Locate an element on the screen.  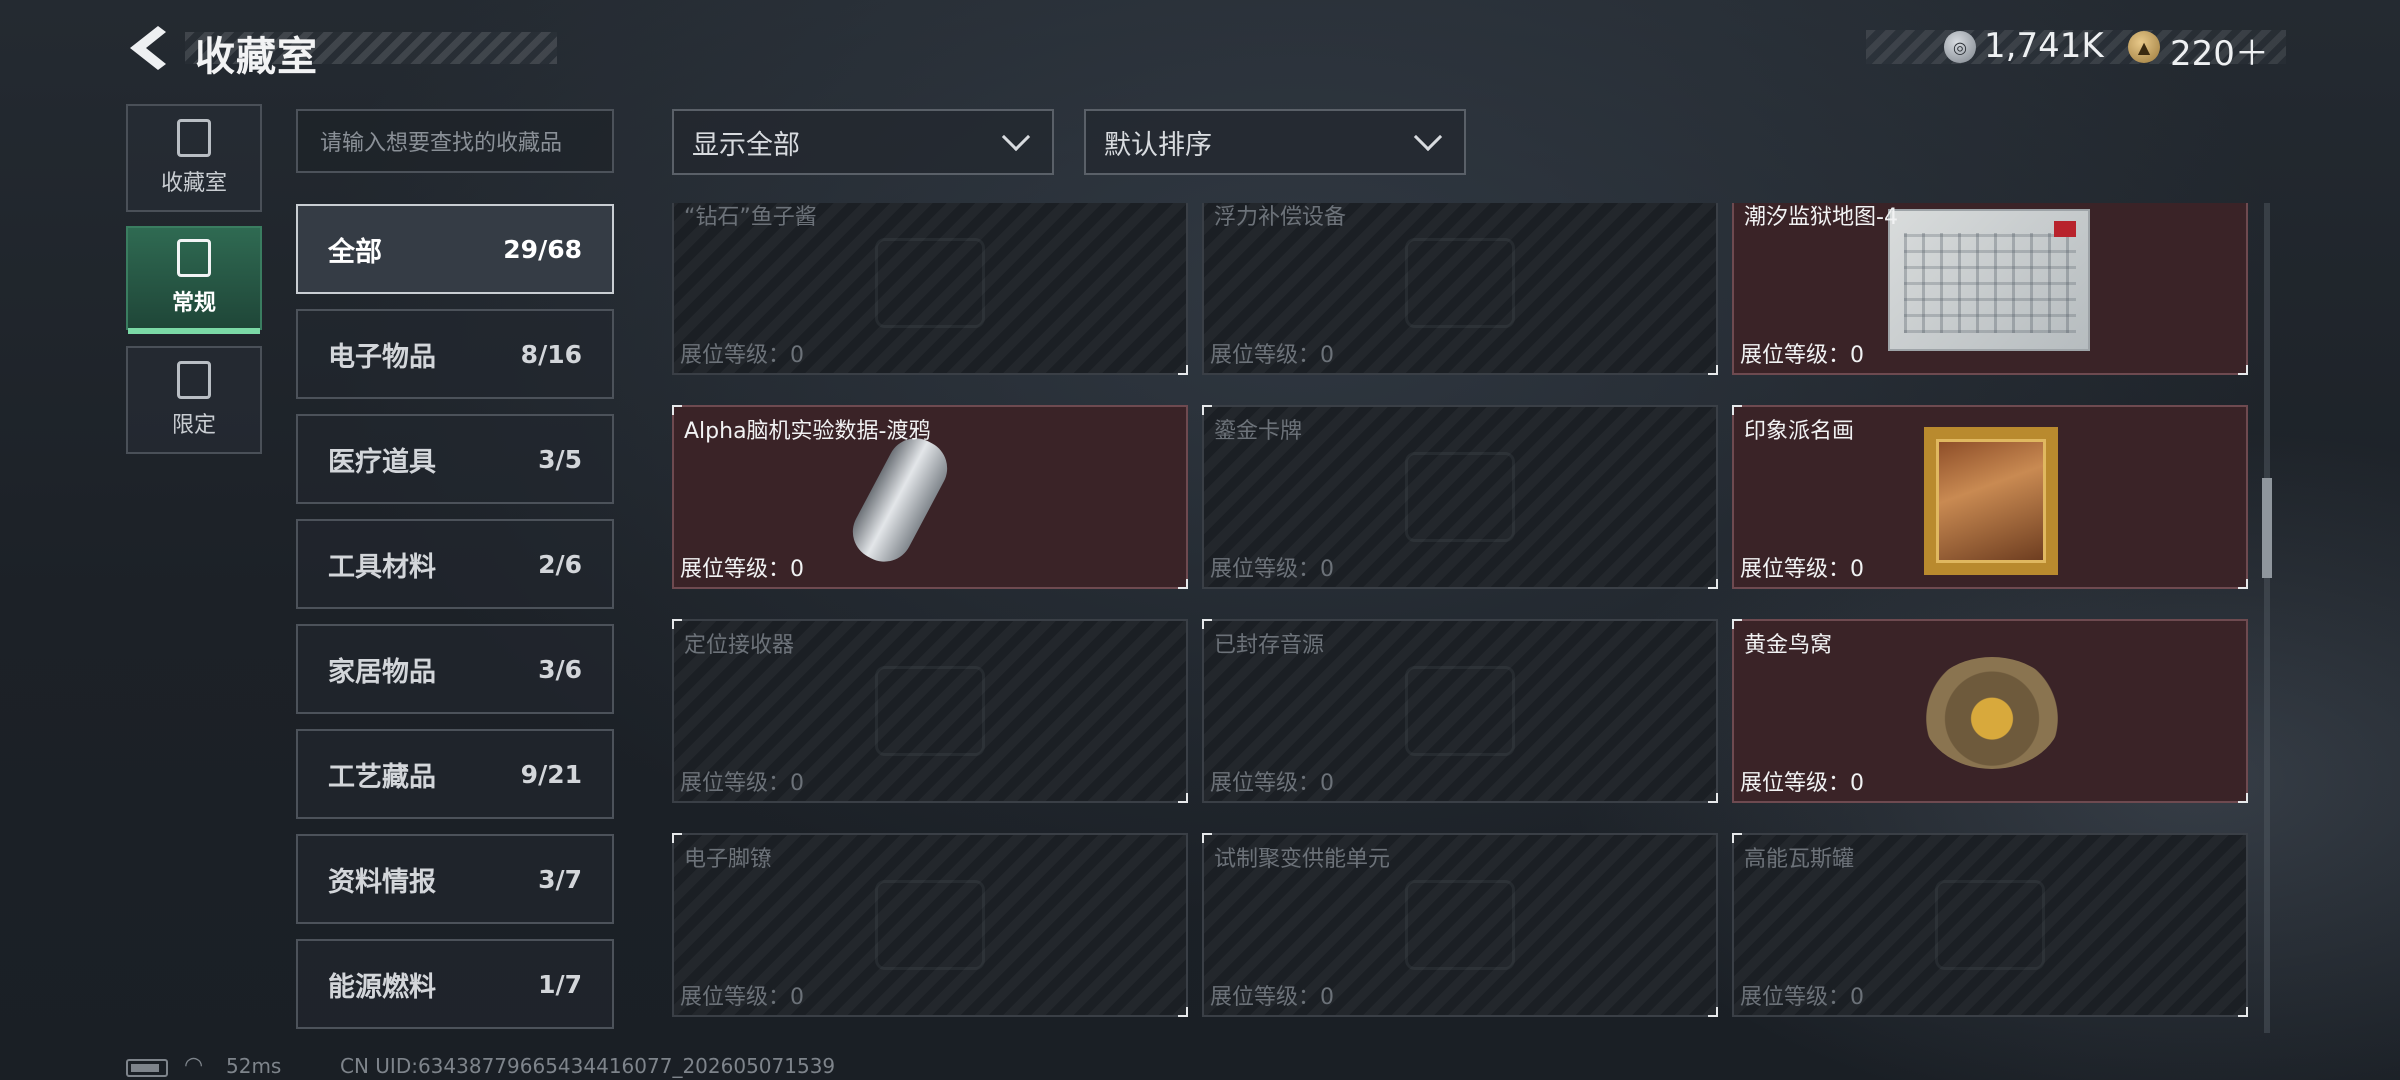
back-button is located at coordinates (147, 48).